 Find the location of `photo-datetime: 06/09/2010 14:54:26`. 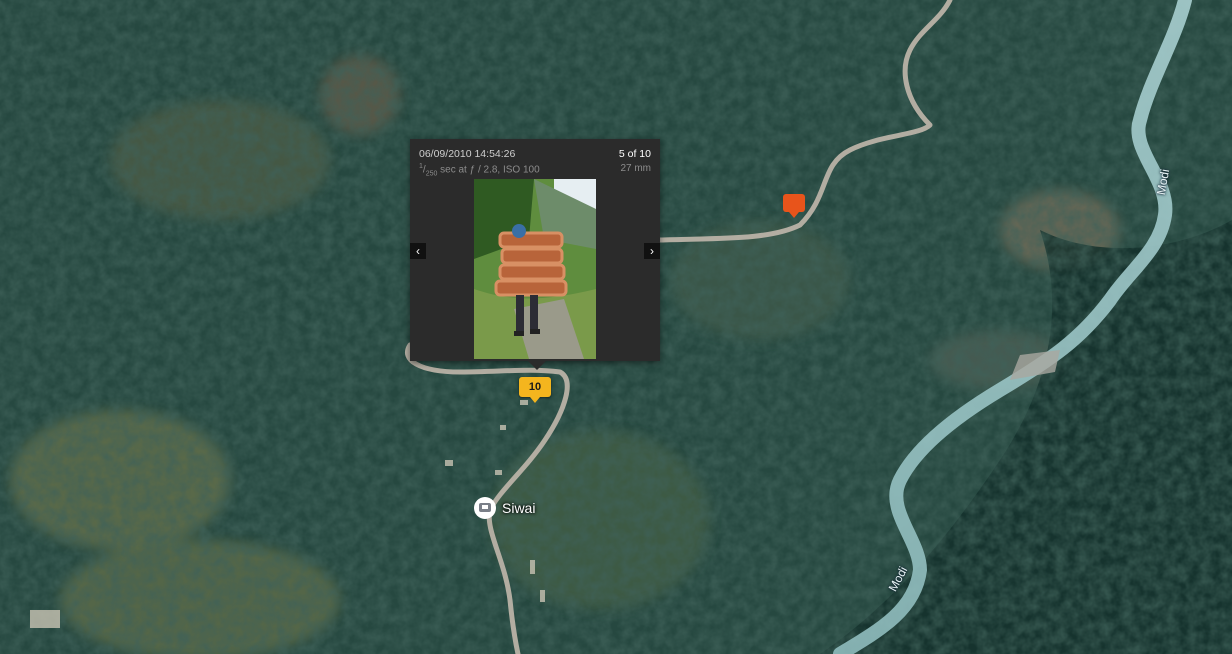

photo-datetime: 06/09/2010 14:54:26 is located at coordinates (467, 154).